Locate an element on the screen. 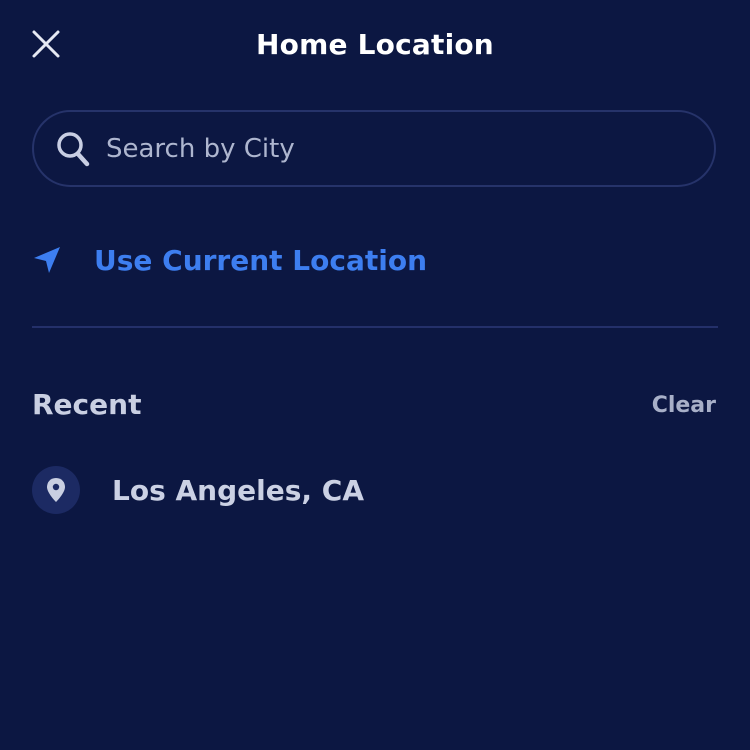  recent-item-label: Los Angeles, CA is located at coordinates (238, 490).